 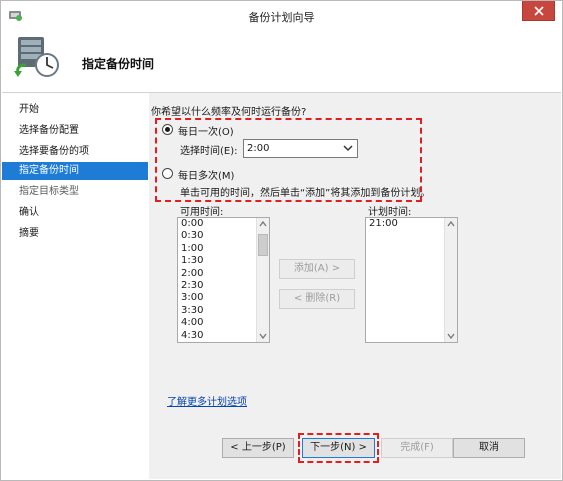 I want to click on time-select-value: 2:00, so click(x=258, y=148).